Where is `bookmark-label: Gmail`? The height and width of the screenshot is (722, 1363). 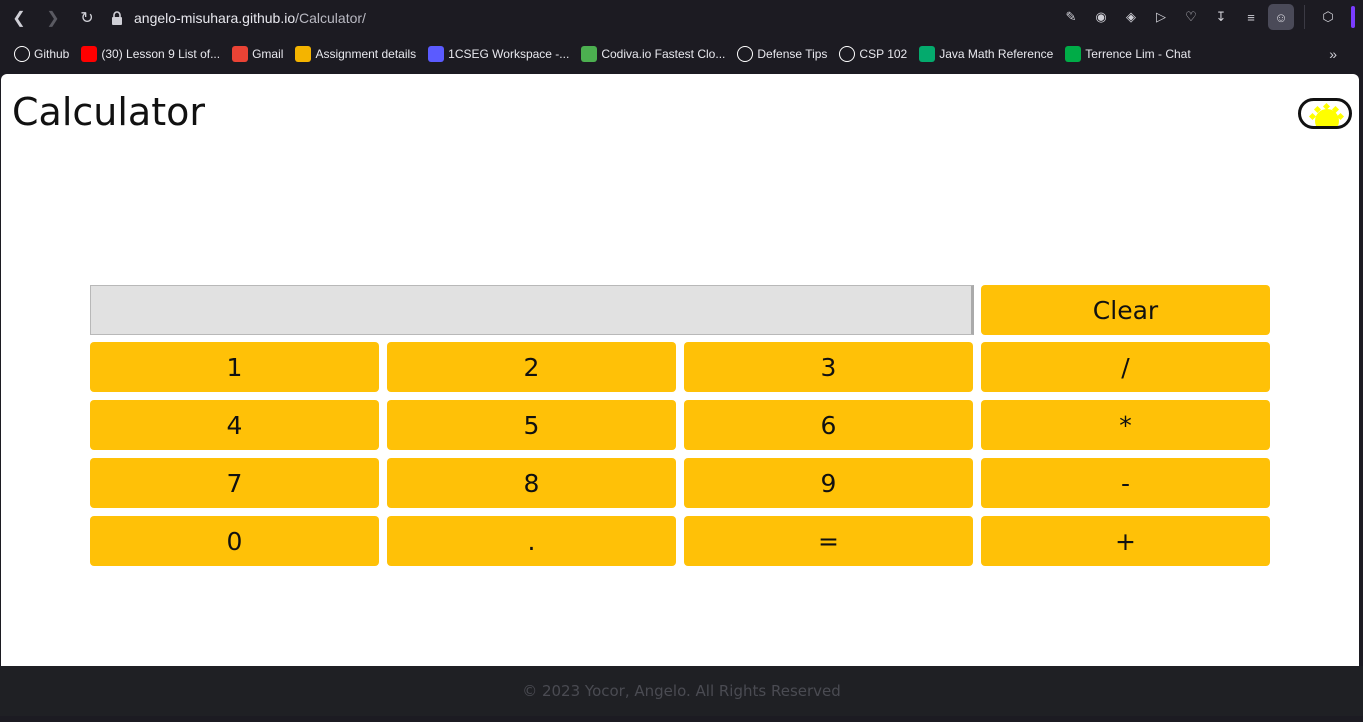
bookmark-label: Gmail is located at coordinates (268, 54).